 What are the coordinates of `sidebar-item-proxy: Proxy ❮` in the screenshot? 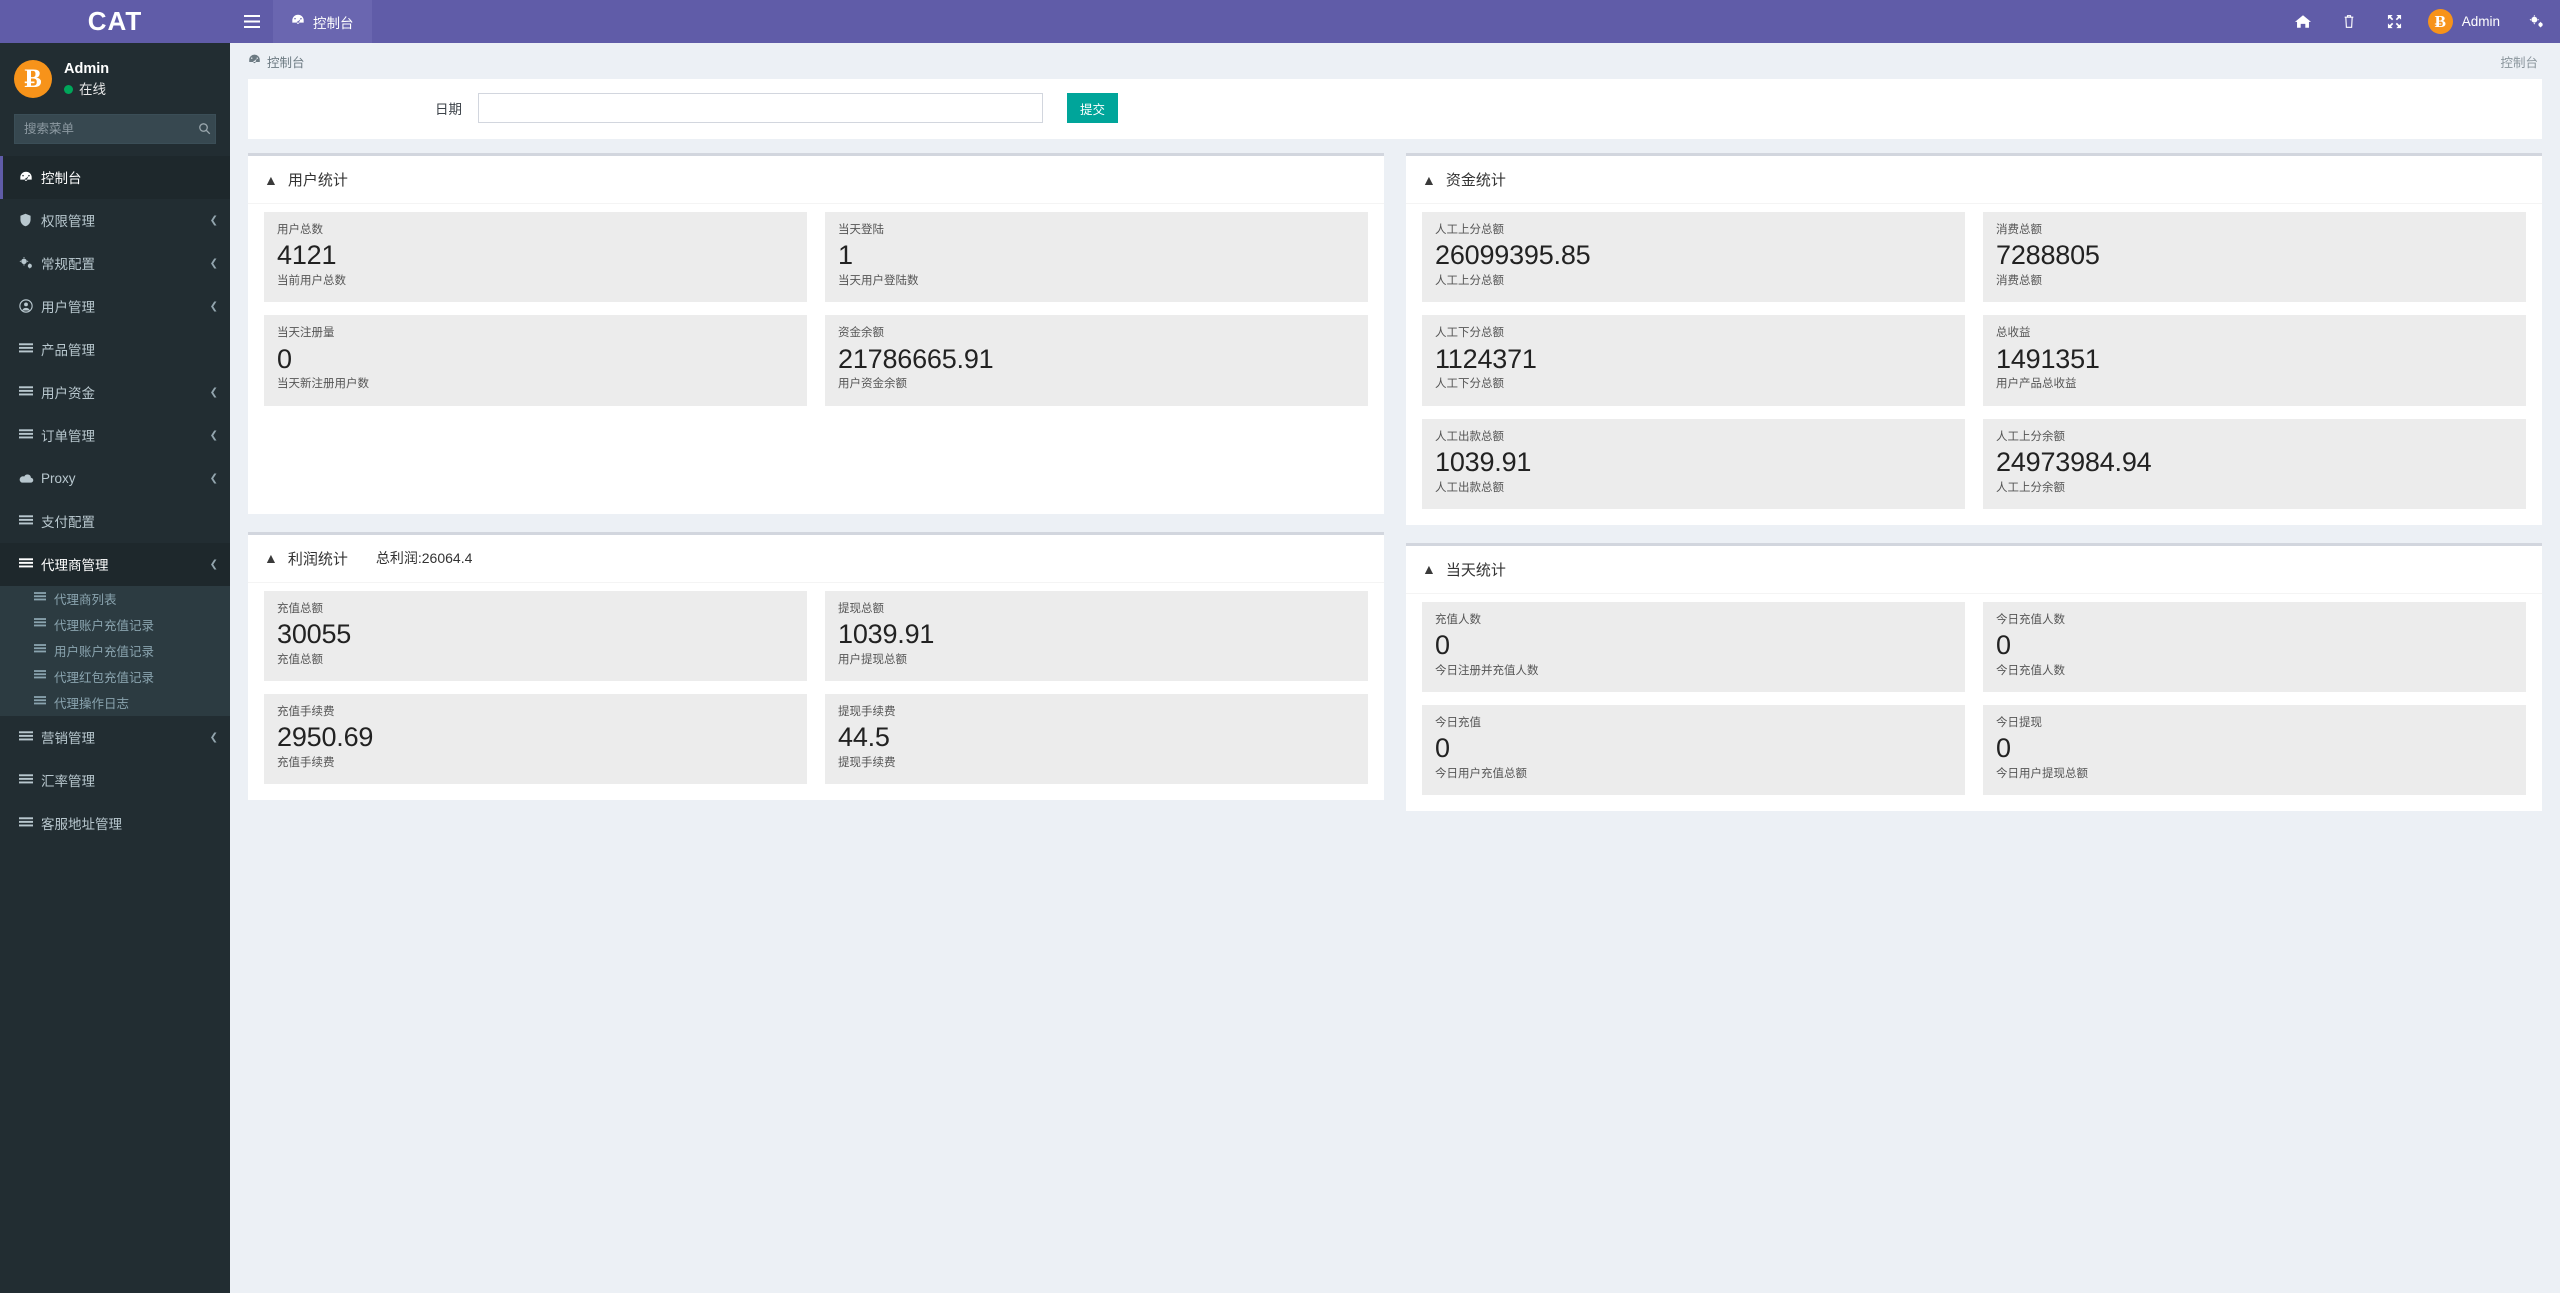 It's located at (115, 478).